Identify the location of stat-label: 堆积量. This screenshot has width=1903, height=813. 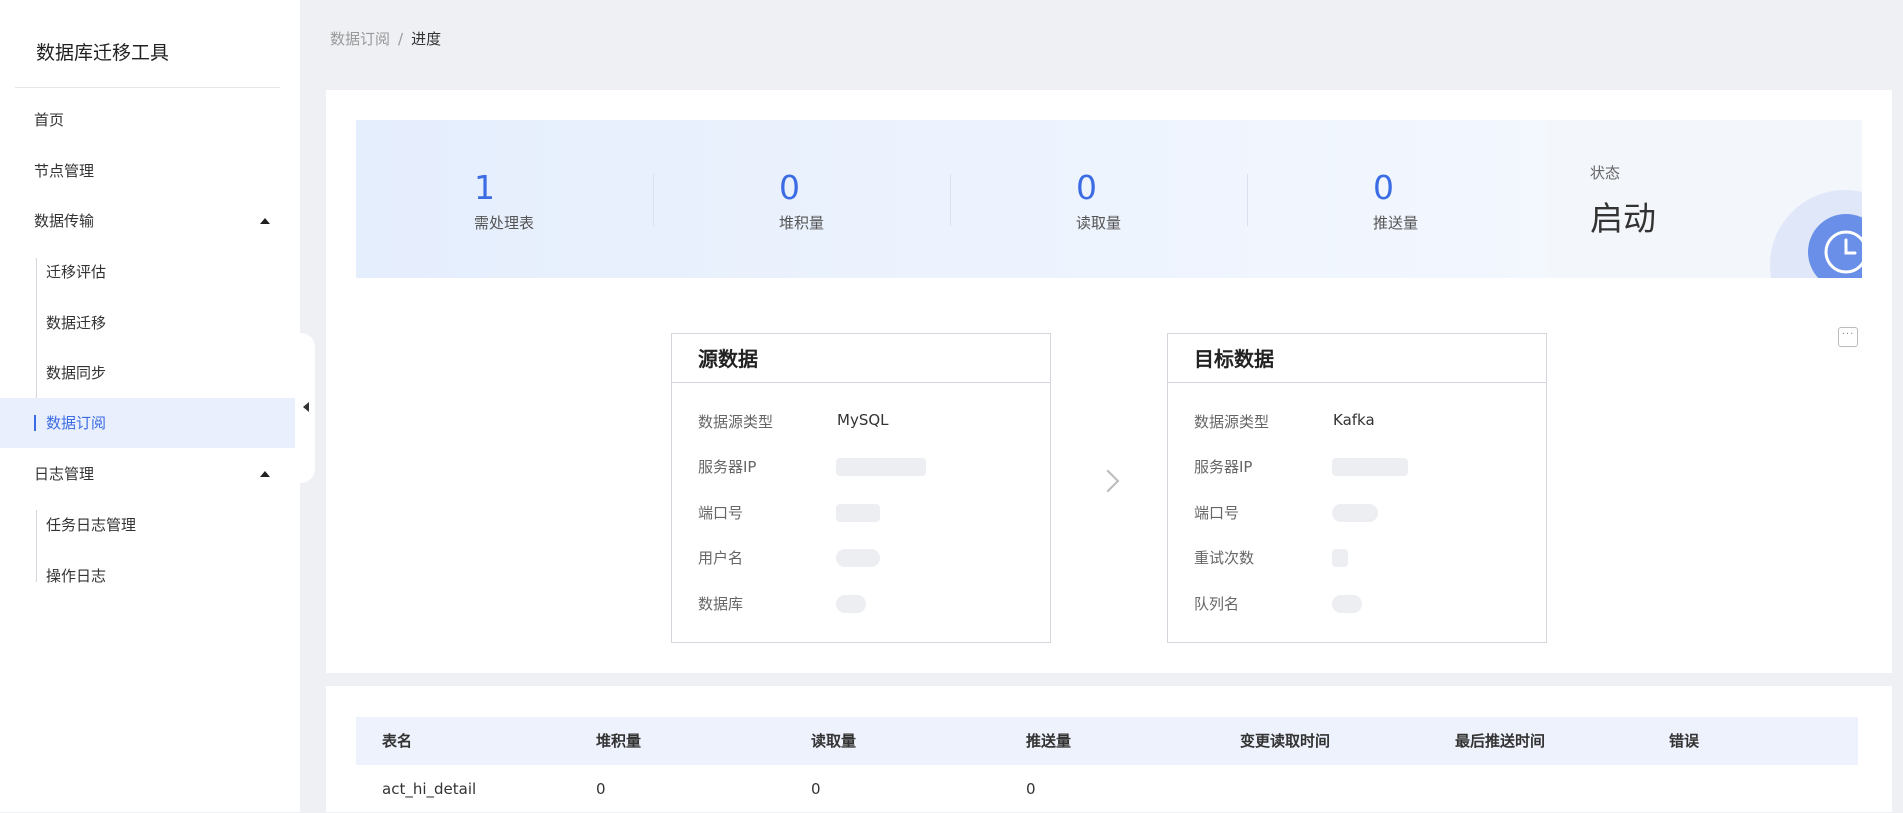
(802, 223).